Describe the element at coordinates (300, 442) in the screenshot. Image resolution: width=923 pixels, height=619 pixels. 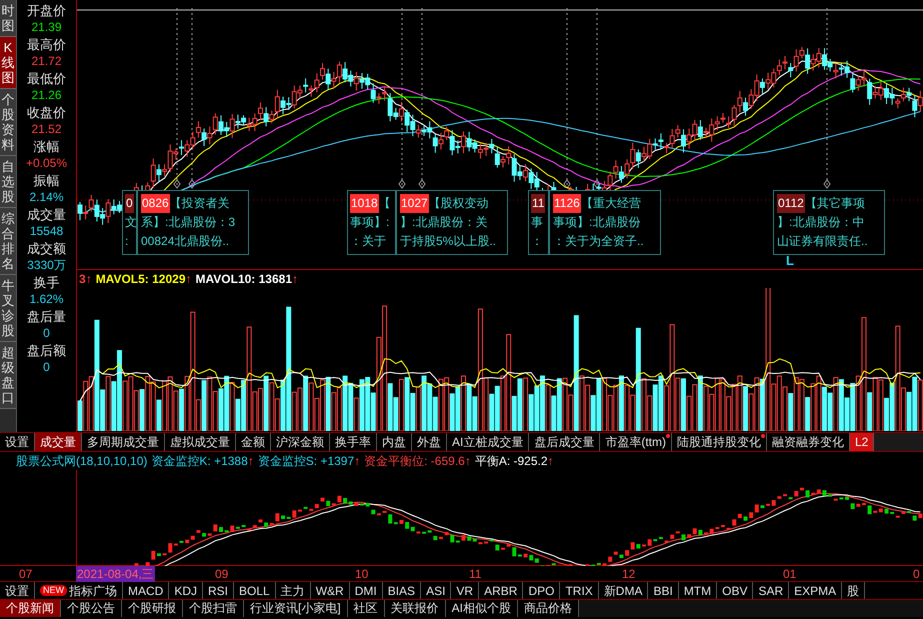
I see `volume-tab: 沪深金额` at that location.